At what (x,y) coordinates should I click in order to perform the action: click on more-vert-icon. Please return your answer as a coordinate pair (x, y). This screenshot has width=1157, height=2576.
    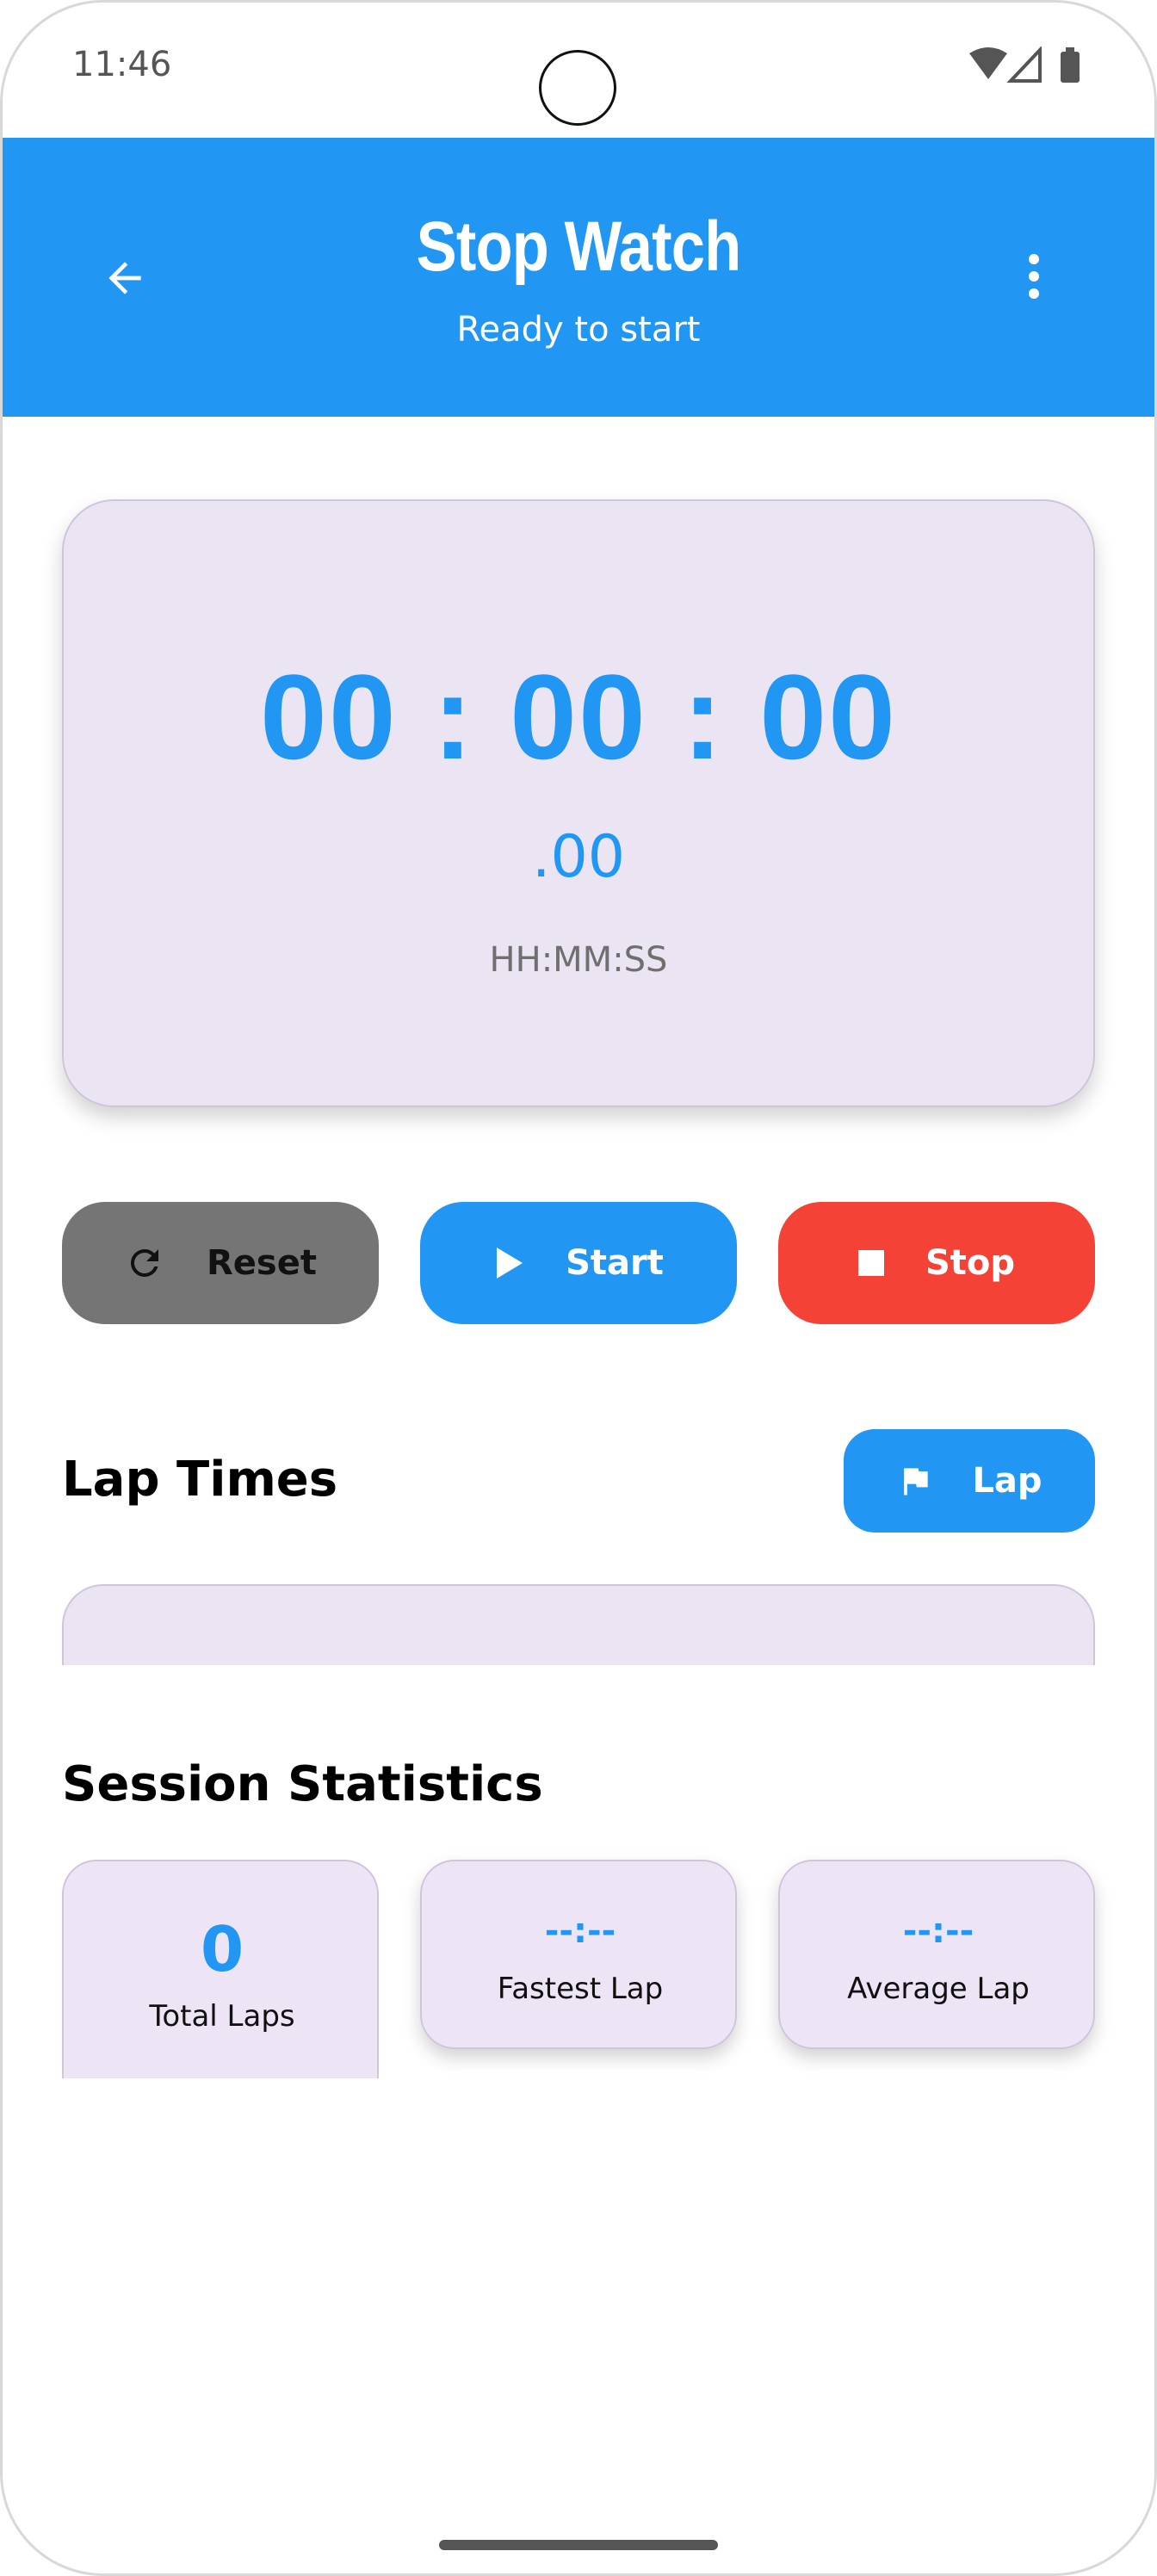
    Looking at the image, I should click on (1034, 276).